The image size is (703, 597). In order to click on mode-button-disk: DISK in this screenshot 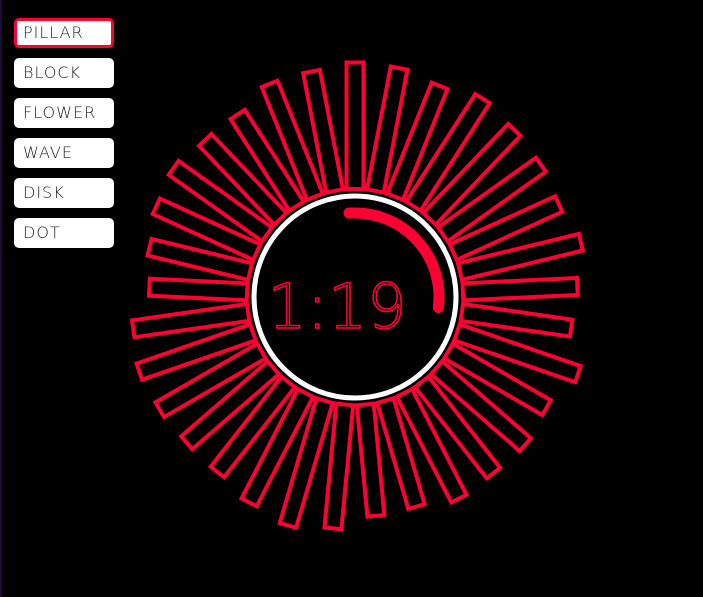, I will do `click(64, 193)`.